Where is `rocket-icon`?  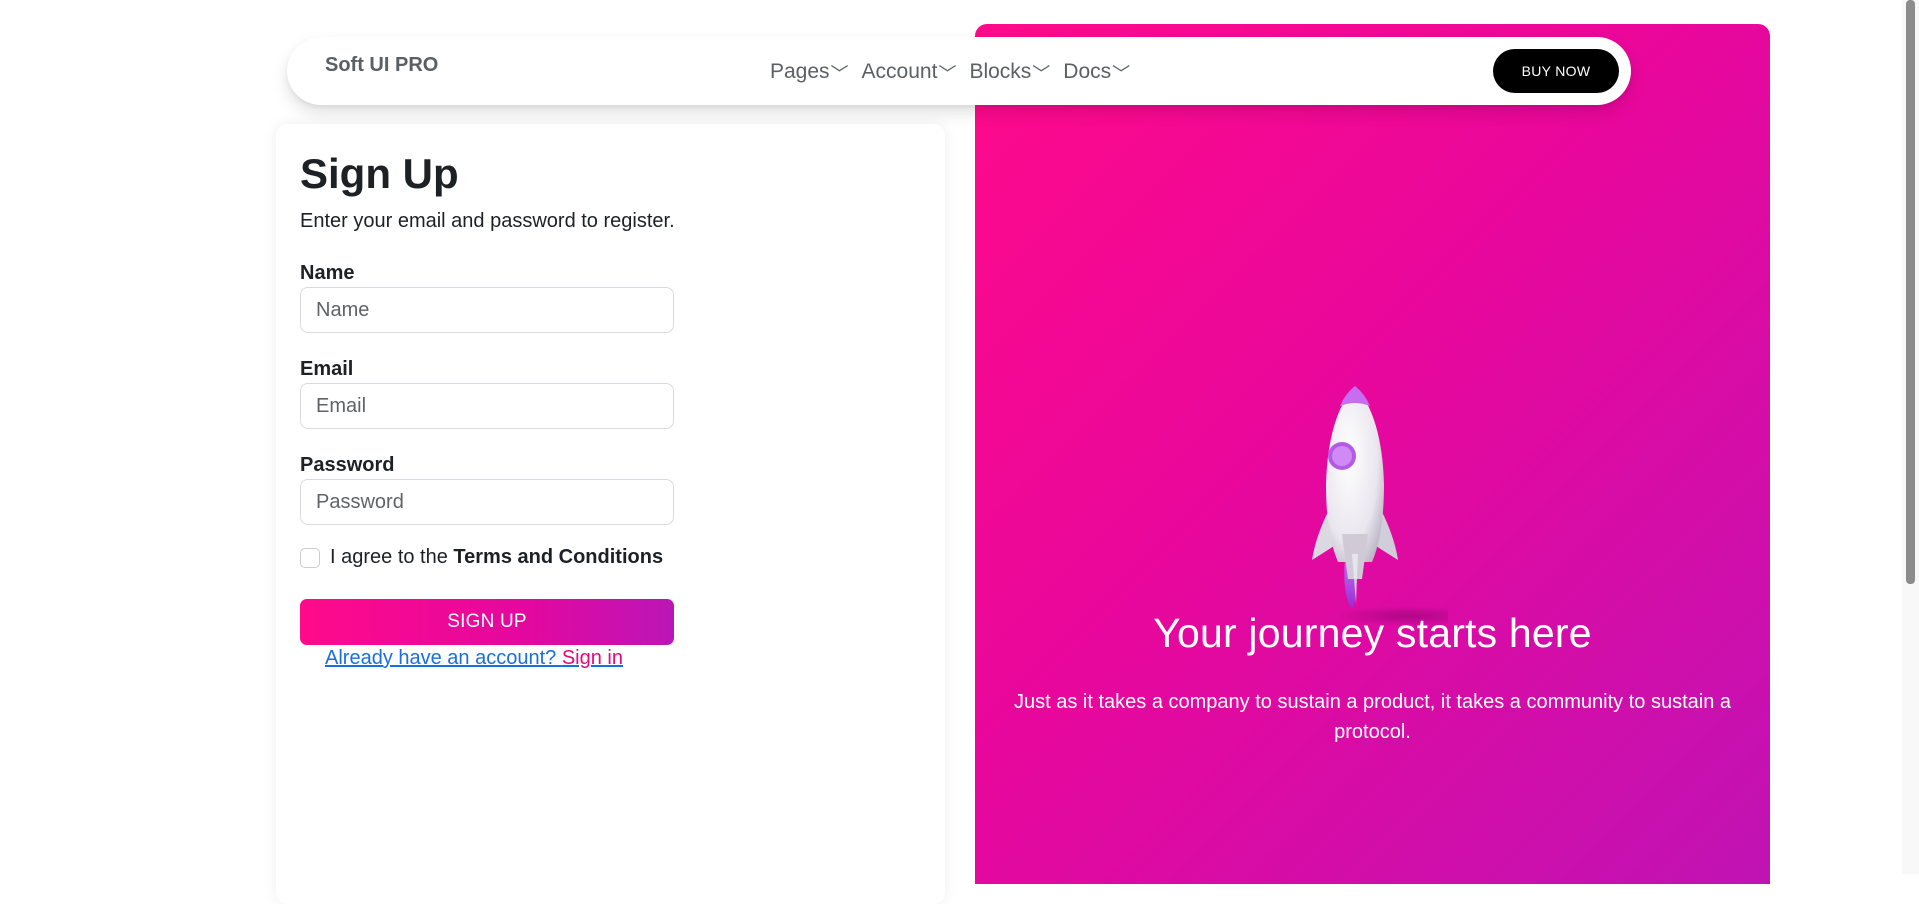
rocket-icon is located at coordinates (1385, 499).